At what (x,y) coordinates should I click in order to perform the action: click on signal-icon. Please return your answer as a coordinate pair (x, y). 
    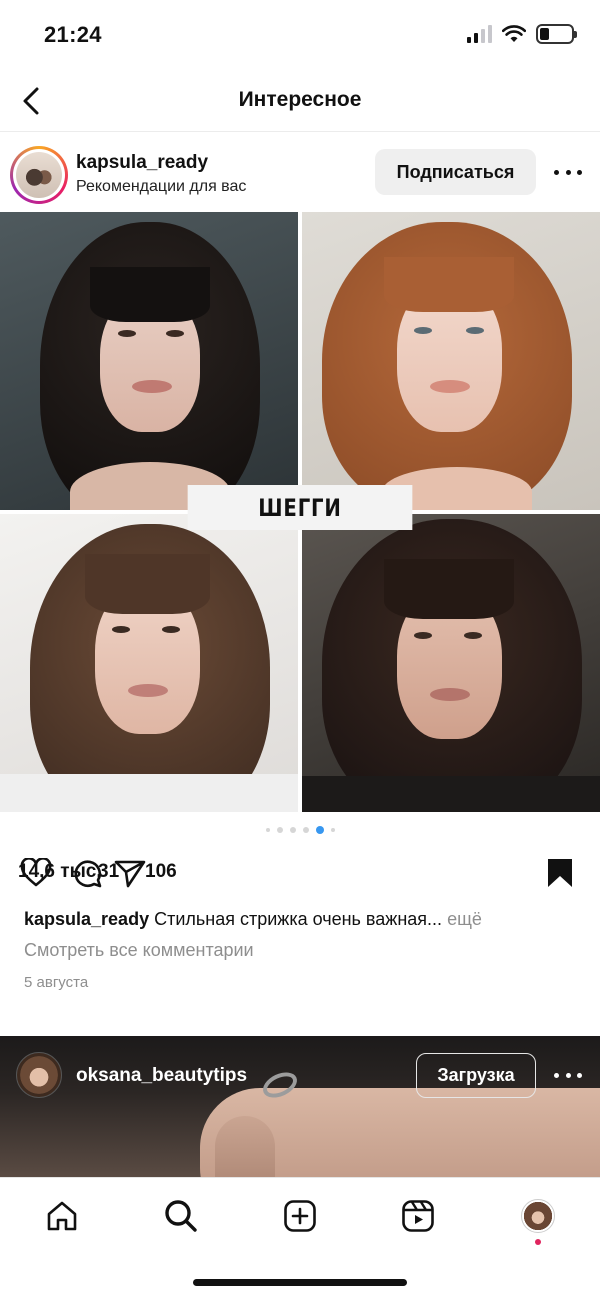
    Looking at the image, I should click on (479, 34).